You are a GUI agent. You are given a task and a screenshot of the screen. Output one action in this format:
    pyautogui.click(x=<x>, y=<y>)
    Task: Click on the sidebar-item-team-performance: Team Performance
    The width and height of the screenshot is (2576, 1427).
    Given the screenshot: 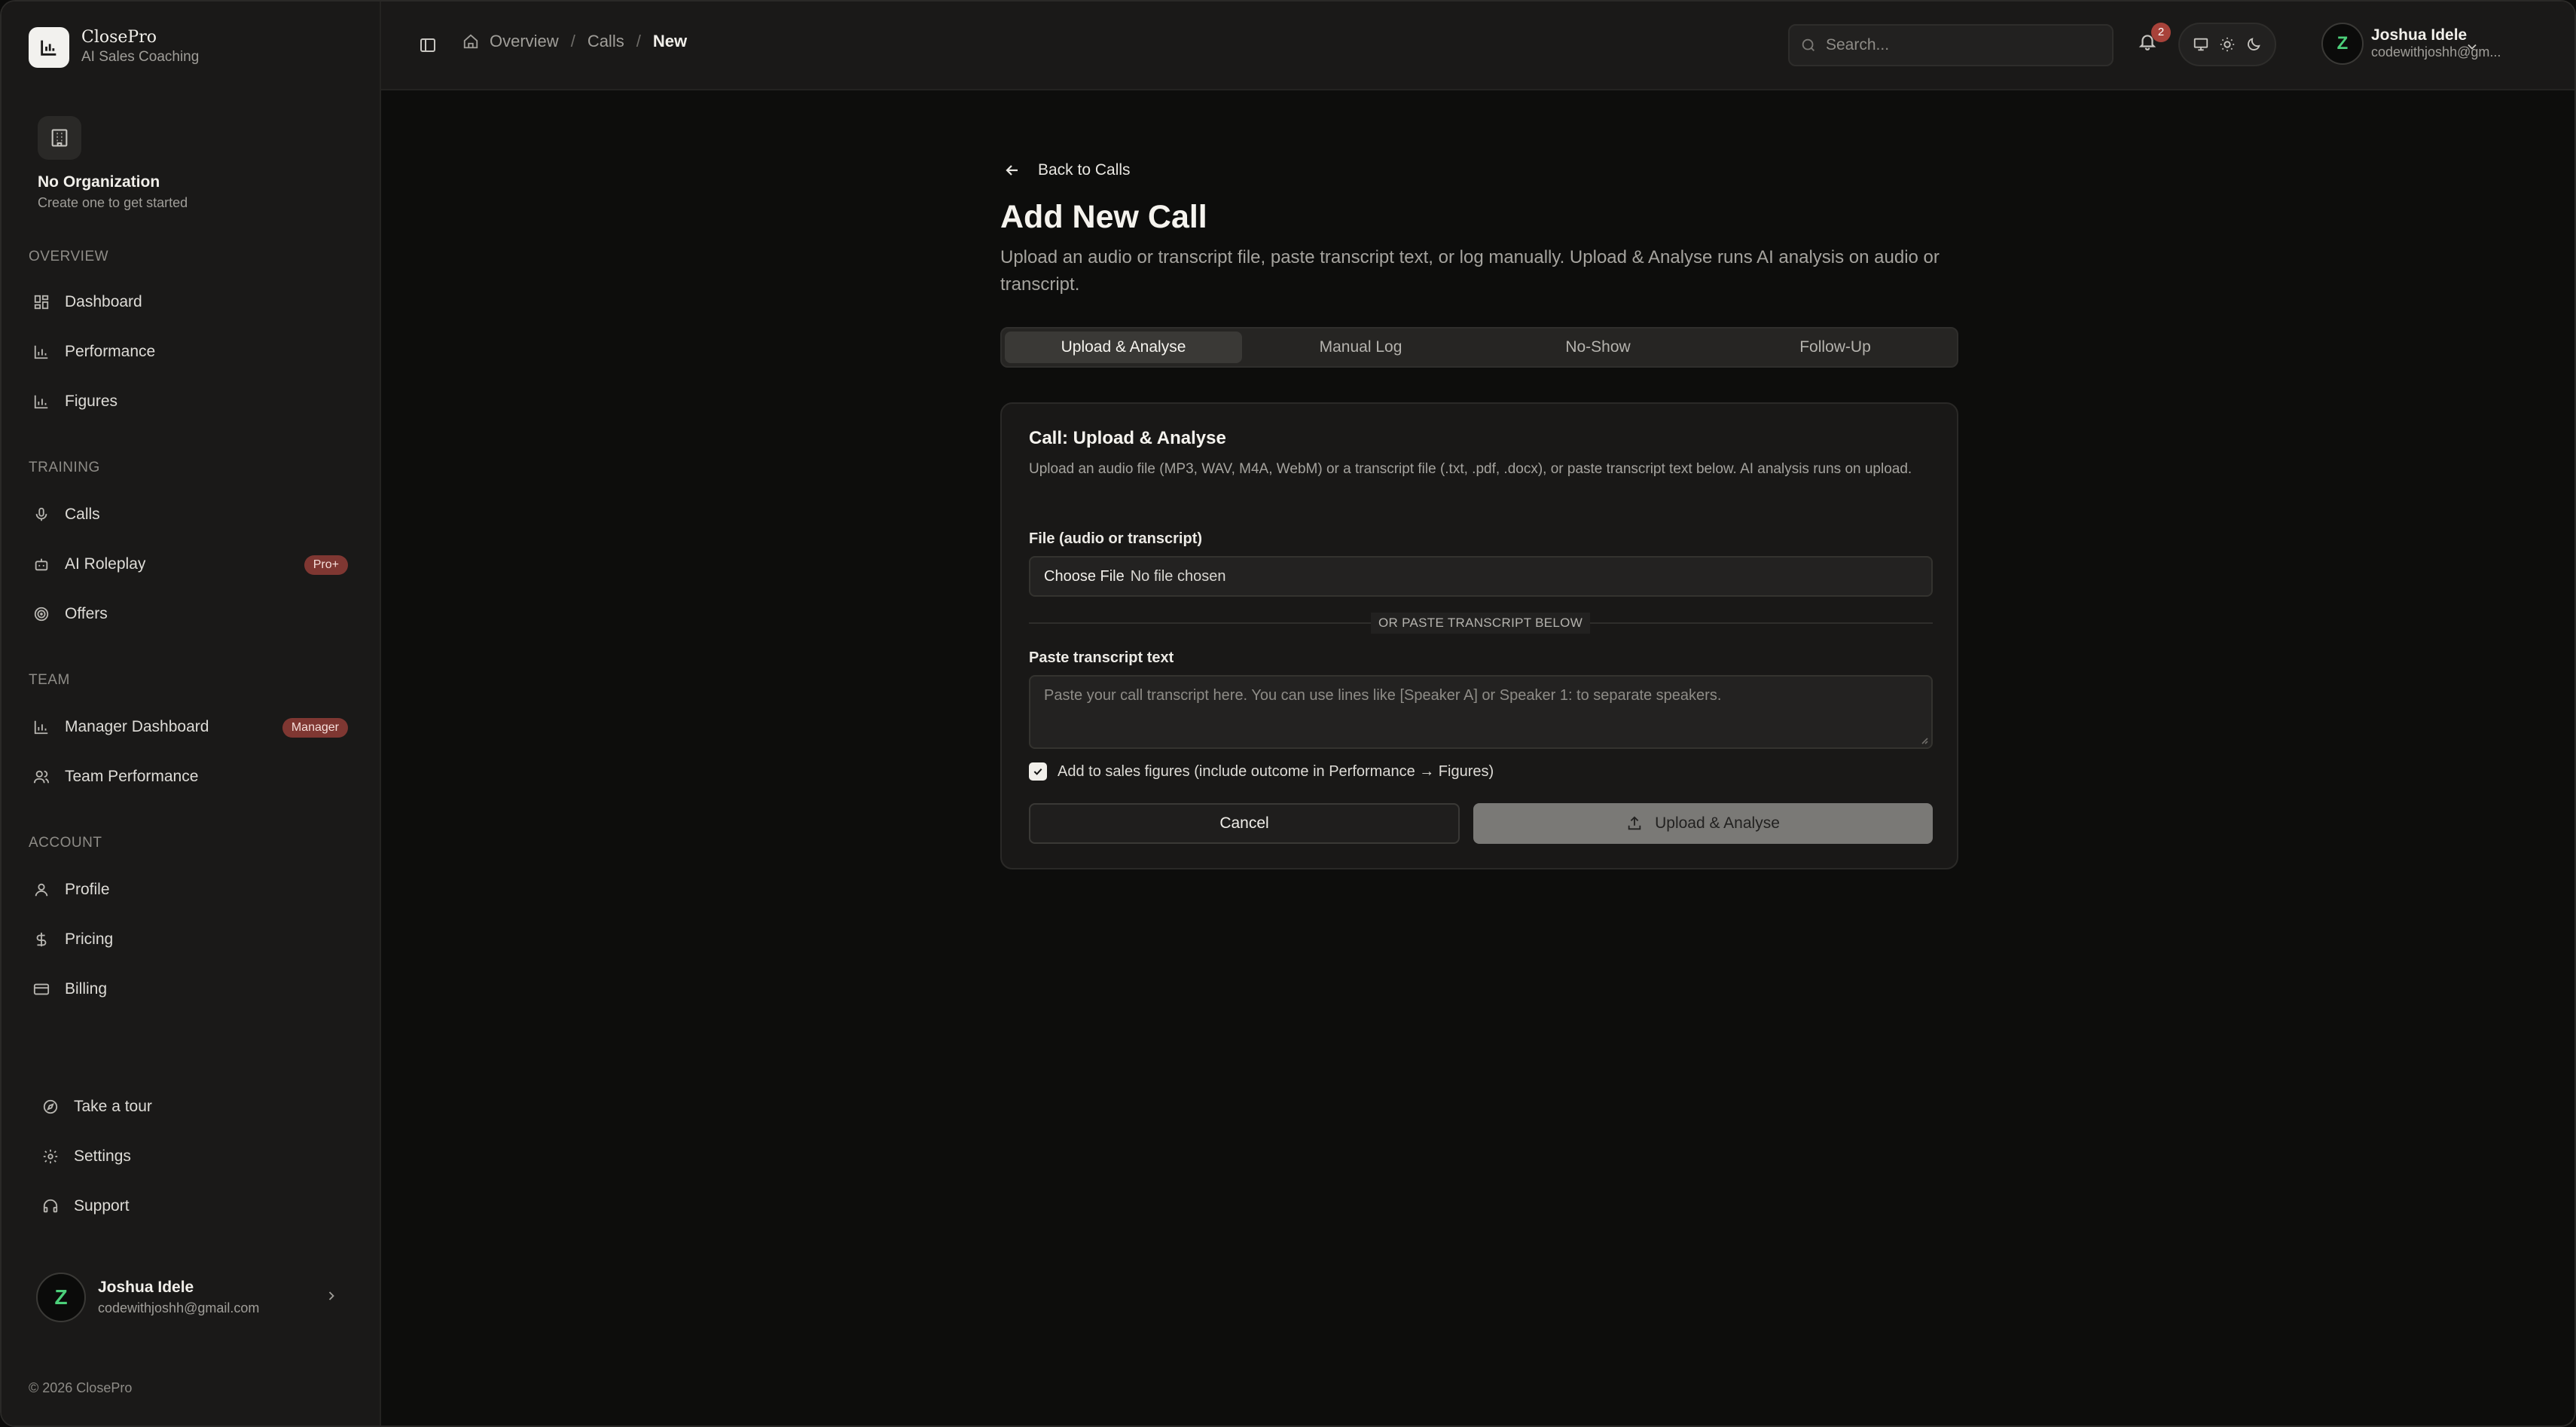 What is the action you would take?
    pyautogui.click(x=192, y=777)
    